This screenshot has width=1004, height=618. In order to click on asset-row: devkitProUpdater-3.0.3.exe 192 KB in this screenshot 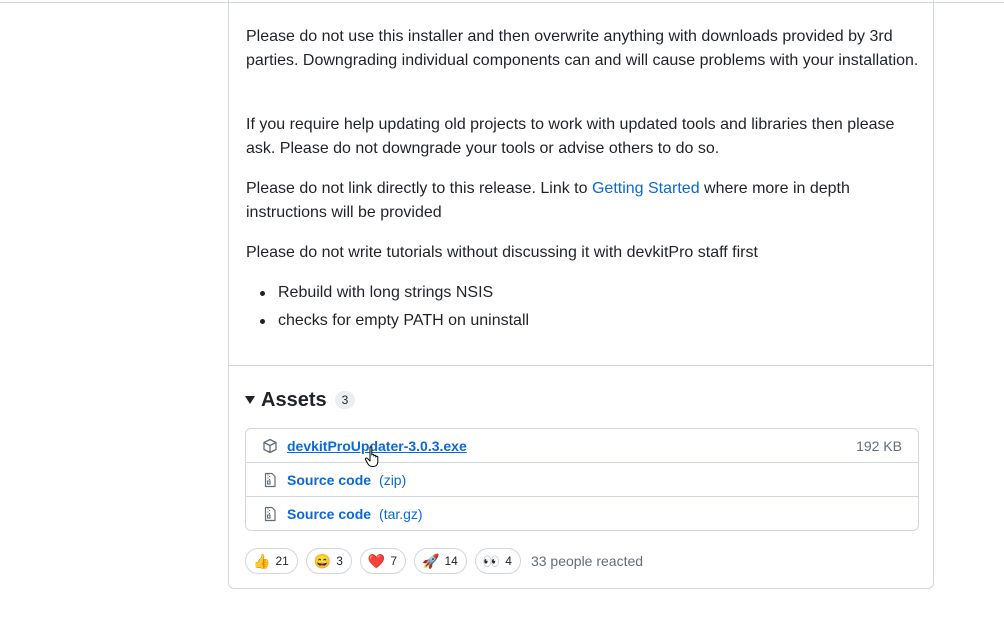, I will do `click(582, 446)`.